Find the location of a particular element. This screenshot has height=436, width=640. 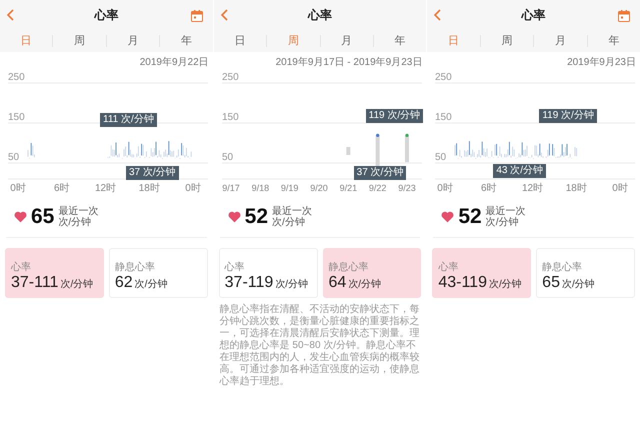

stat-card: 心率 37-111 次/分钟 is located at coordinates (54, 273).